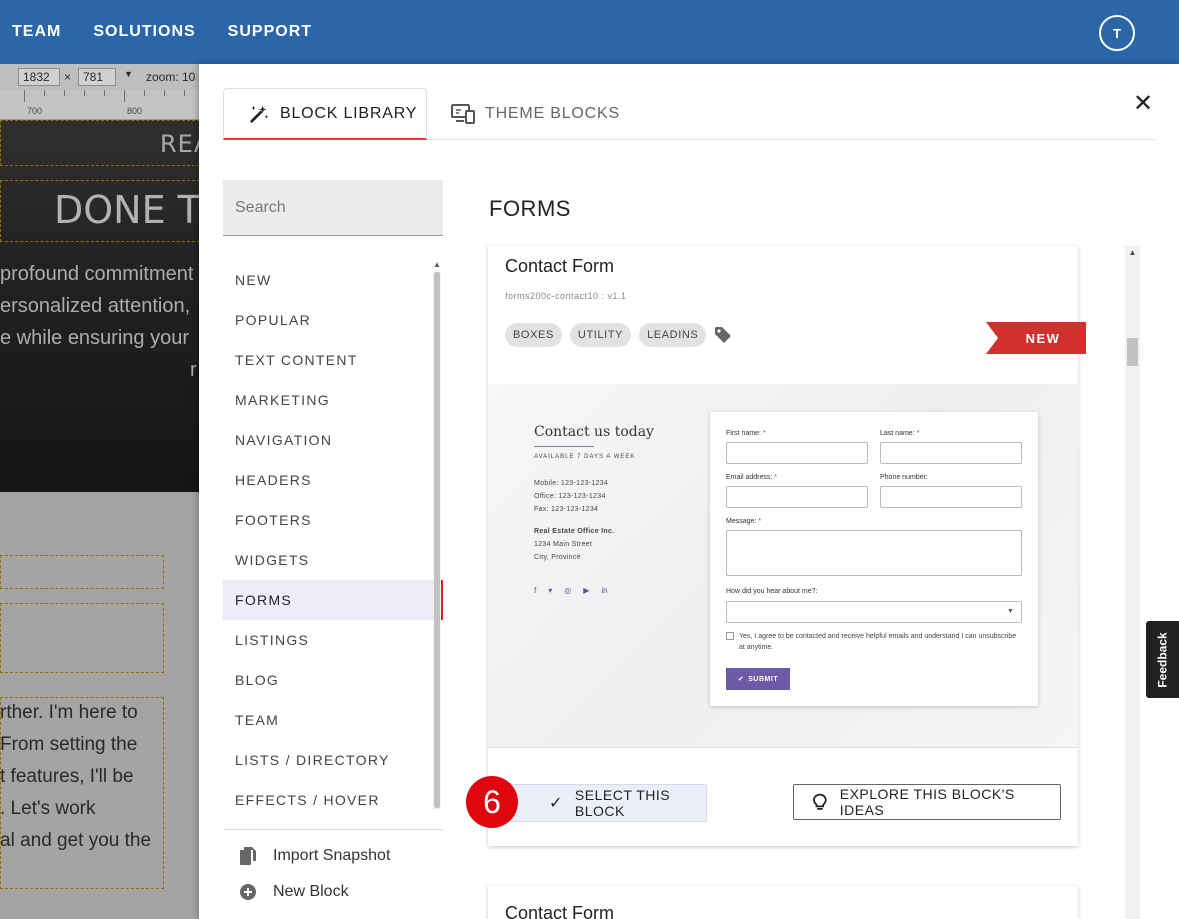  What do you see at coordinates (1132, 582) in the screenshot?
I see `content-scrollbar: ▲` at bounding box center [1132, 582].